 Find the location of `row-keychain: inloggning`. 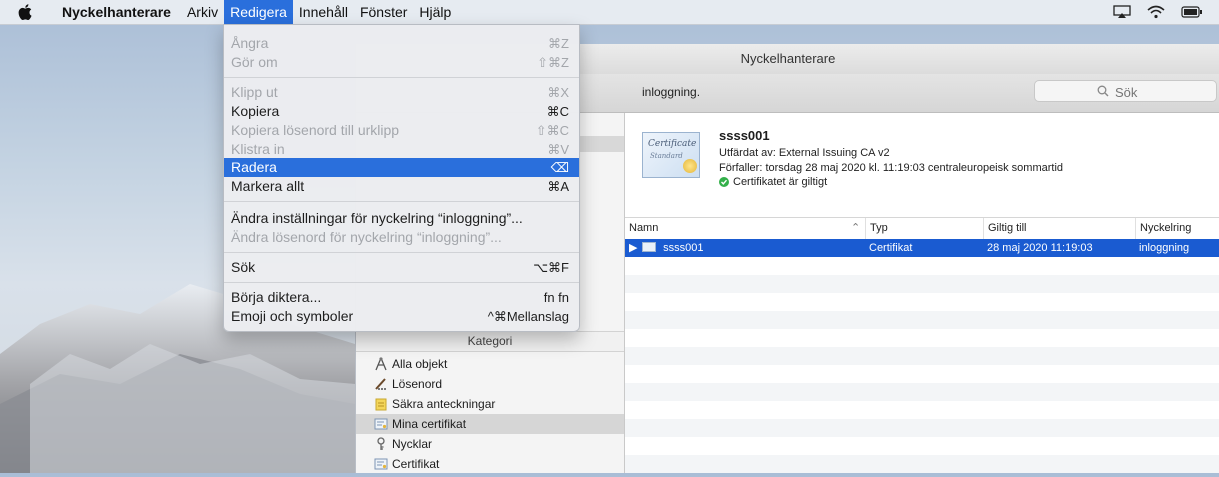

row-keychain: inloggning is located at coordinates (1164, 248).